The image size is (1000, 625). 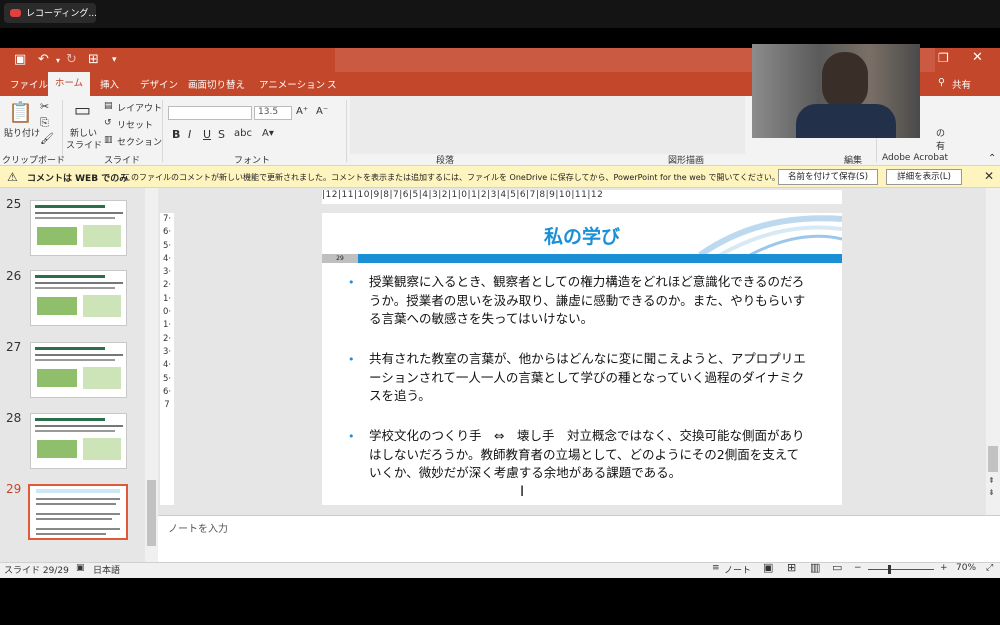 I want to click on slide-title: 私の学び, so click(x=582, y=235).